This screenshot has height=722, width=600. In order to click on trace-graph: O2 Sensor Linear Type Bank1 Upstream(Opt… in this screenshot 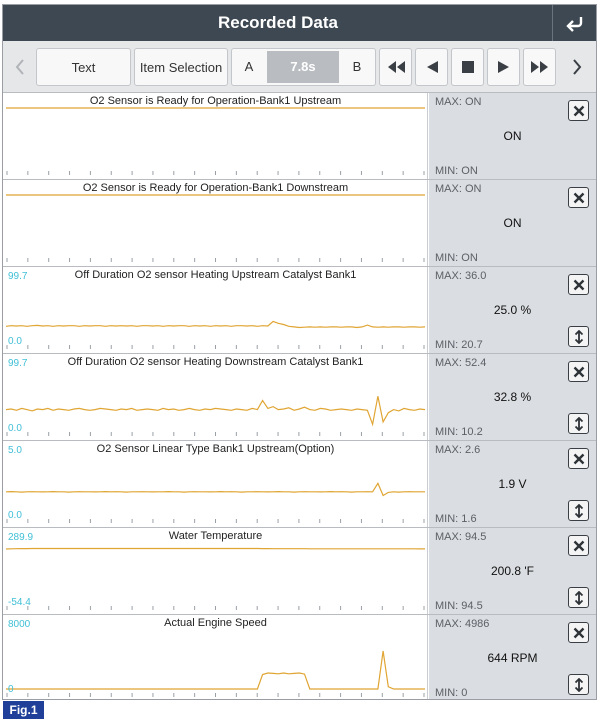, I will do `click(215, 484)`.